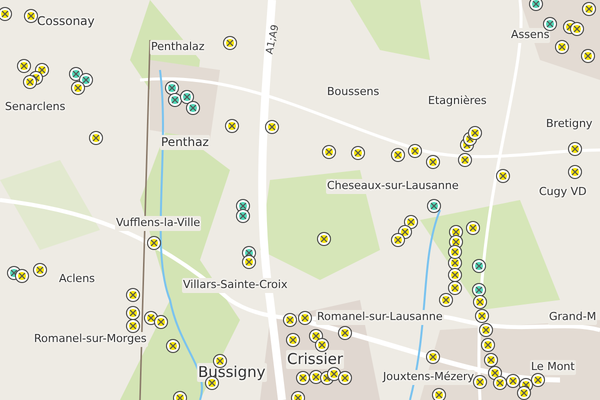 The image size is (600, 400). What do you see at coordinates (553, 367) in the screenshot?
I see `place-label: Le Mont` at bounding box center [553, 367].